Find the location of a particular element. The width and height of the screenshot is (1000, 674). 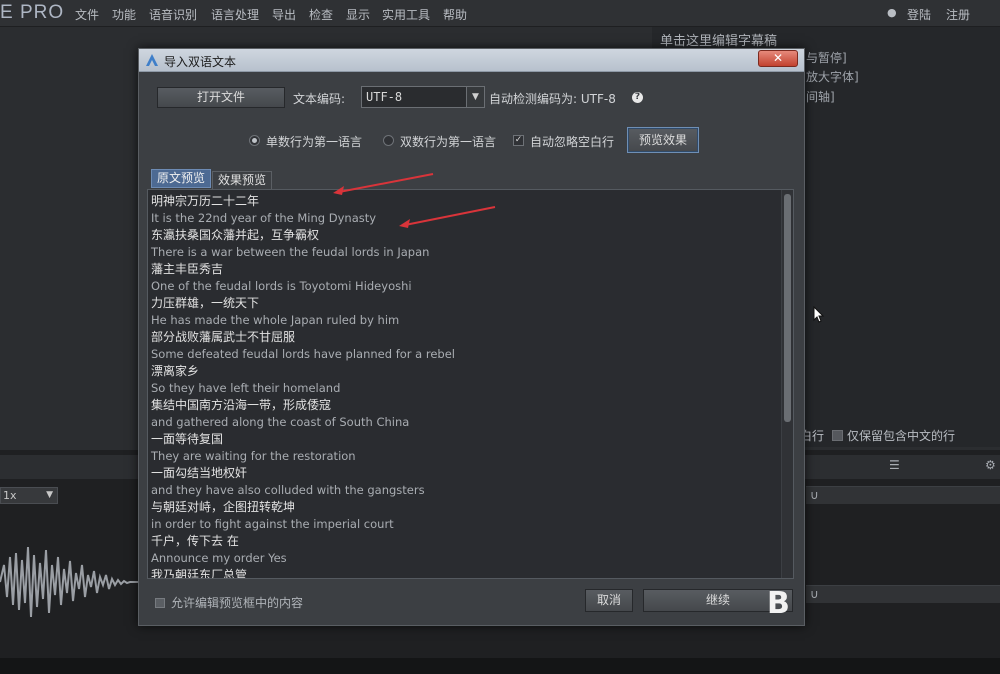

magnet-icon-2: ∪ is located at coordinates (814, 594).